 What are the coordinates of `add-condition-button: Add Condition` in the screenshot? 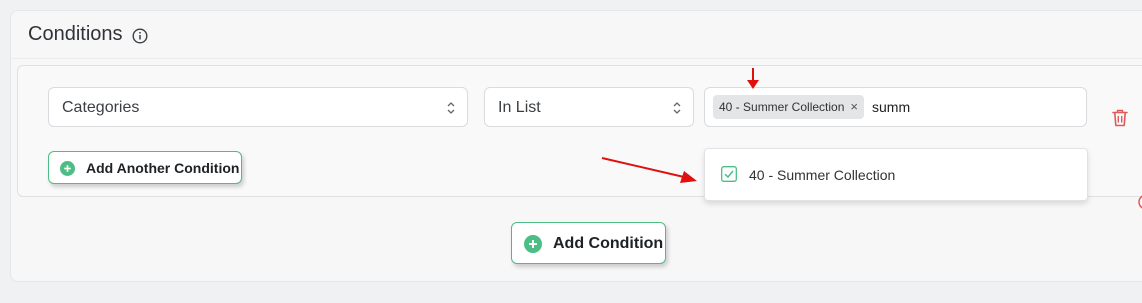 It's located at (588, 243).